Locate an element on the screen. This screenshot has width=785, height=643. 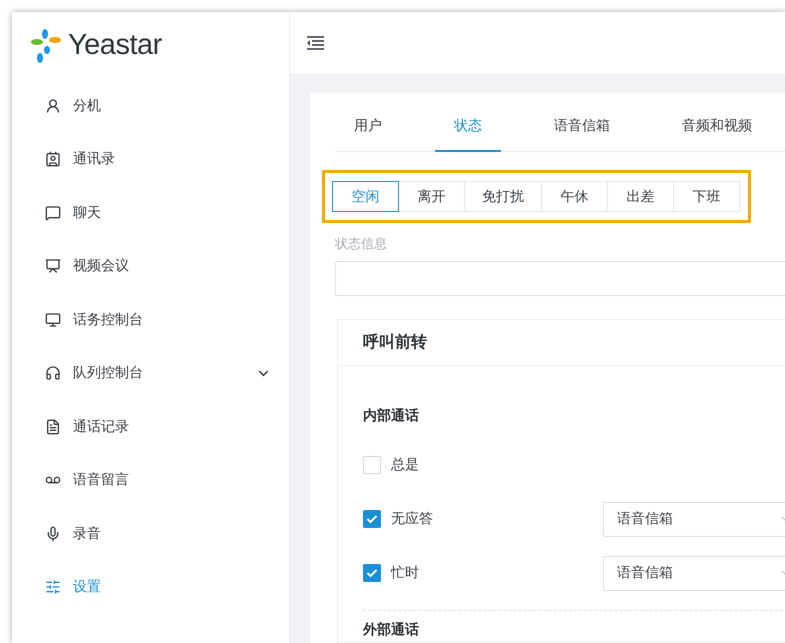
sidebar-item: 聊天 is located at coordinates (150, 213).